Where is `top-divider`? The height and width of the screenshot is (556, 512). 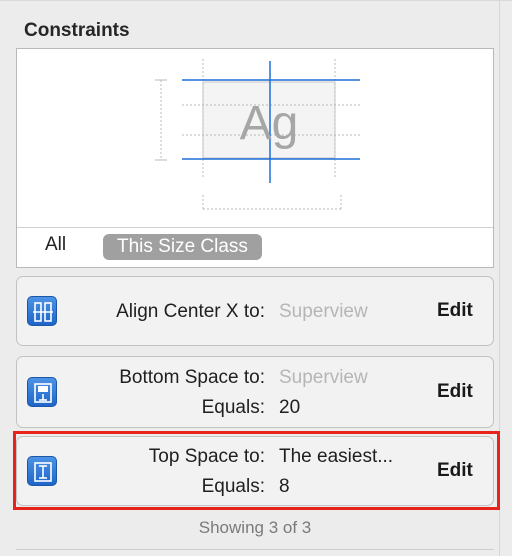 top-divider is located at coordinates (256, 0).